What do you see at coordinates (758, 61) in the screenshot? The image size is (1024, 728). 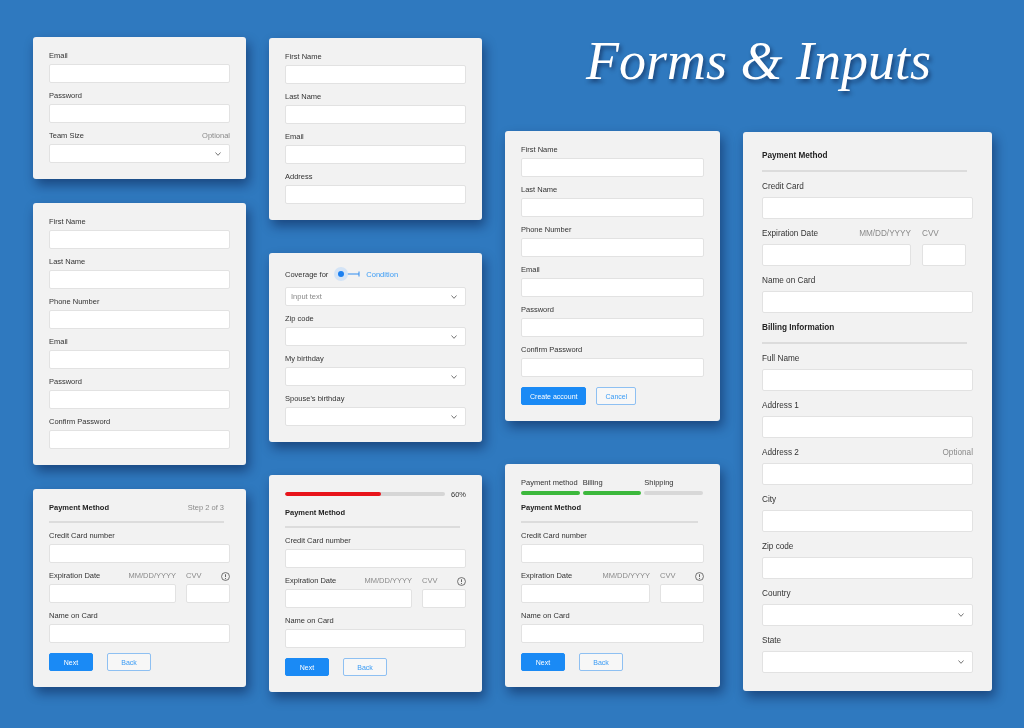 I see `page-title: Forms & Inputs` at bounding box center [758, 61].